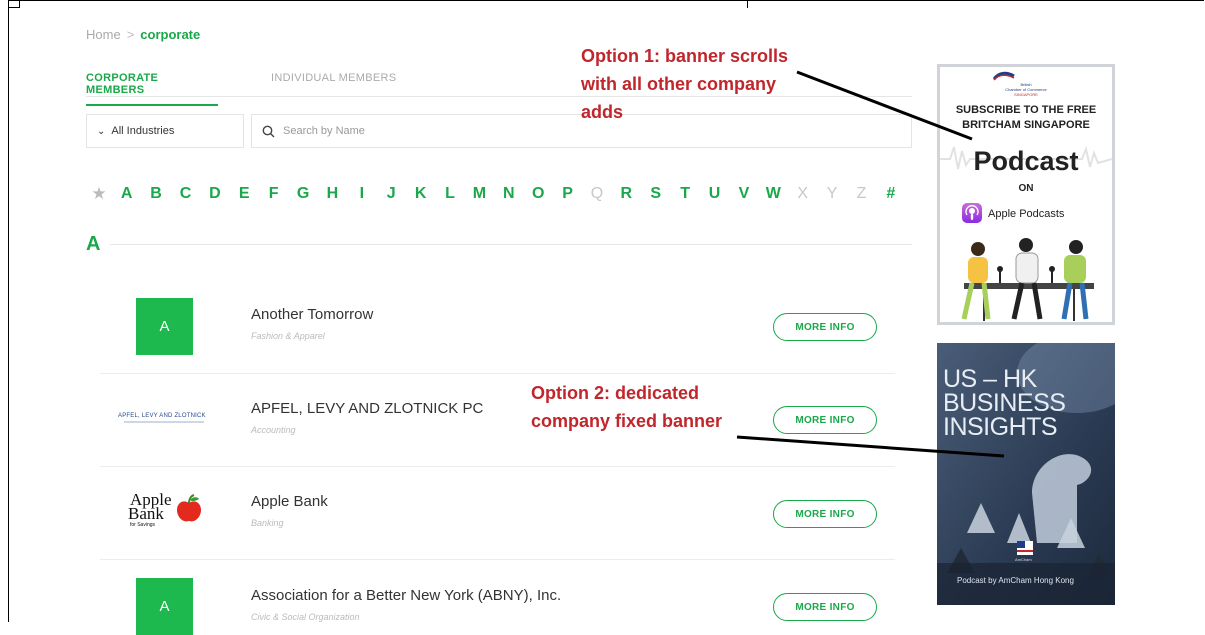 This screenshot has height=635, width=1205. What do you see at coordinates (626, 407) in the screenshot?
I see `annotation-option2: Option 2: dedicated company fixed banner` at bounding box center [626, 407].